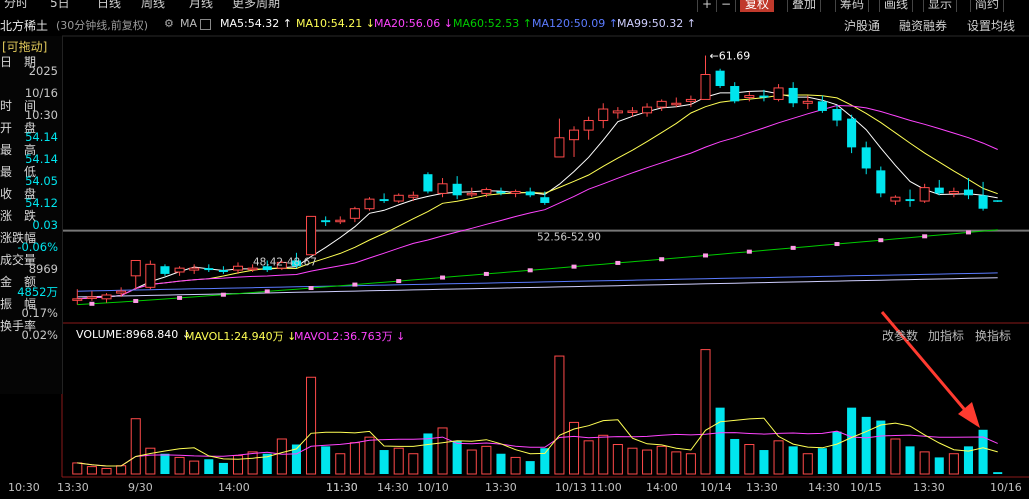 This screenshot has height=499, width=1029. I want to click on mavol2-value: MAVOL2:36.763万 ↓, so click(350, 336).